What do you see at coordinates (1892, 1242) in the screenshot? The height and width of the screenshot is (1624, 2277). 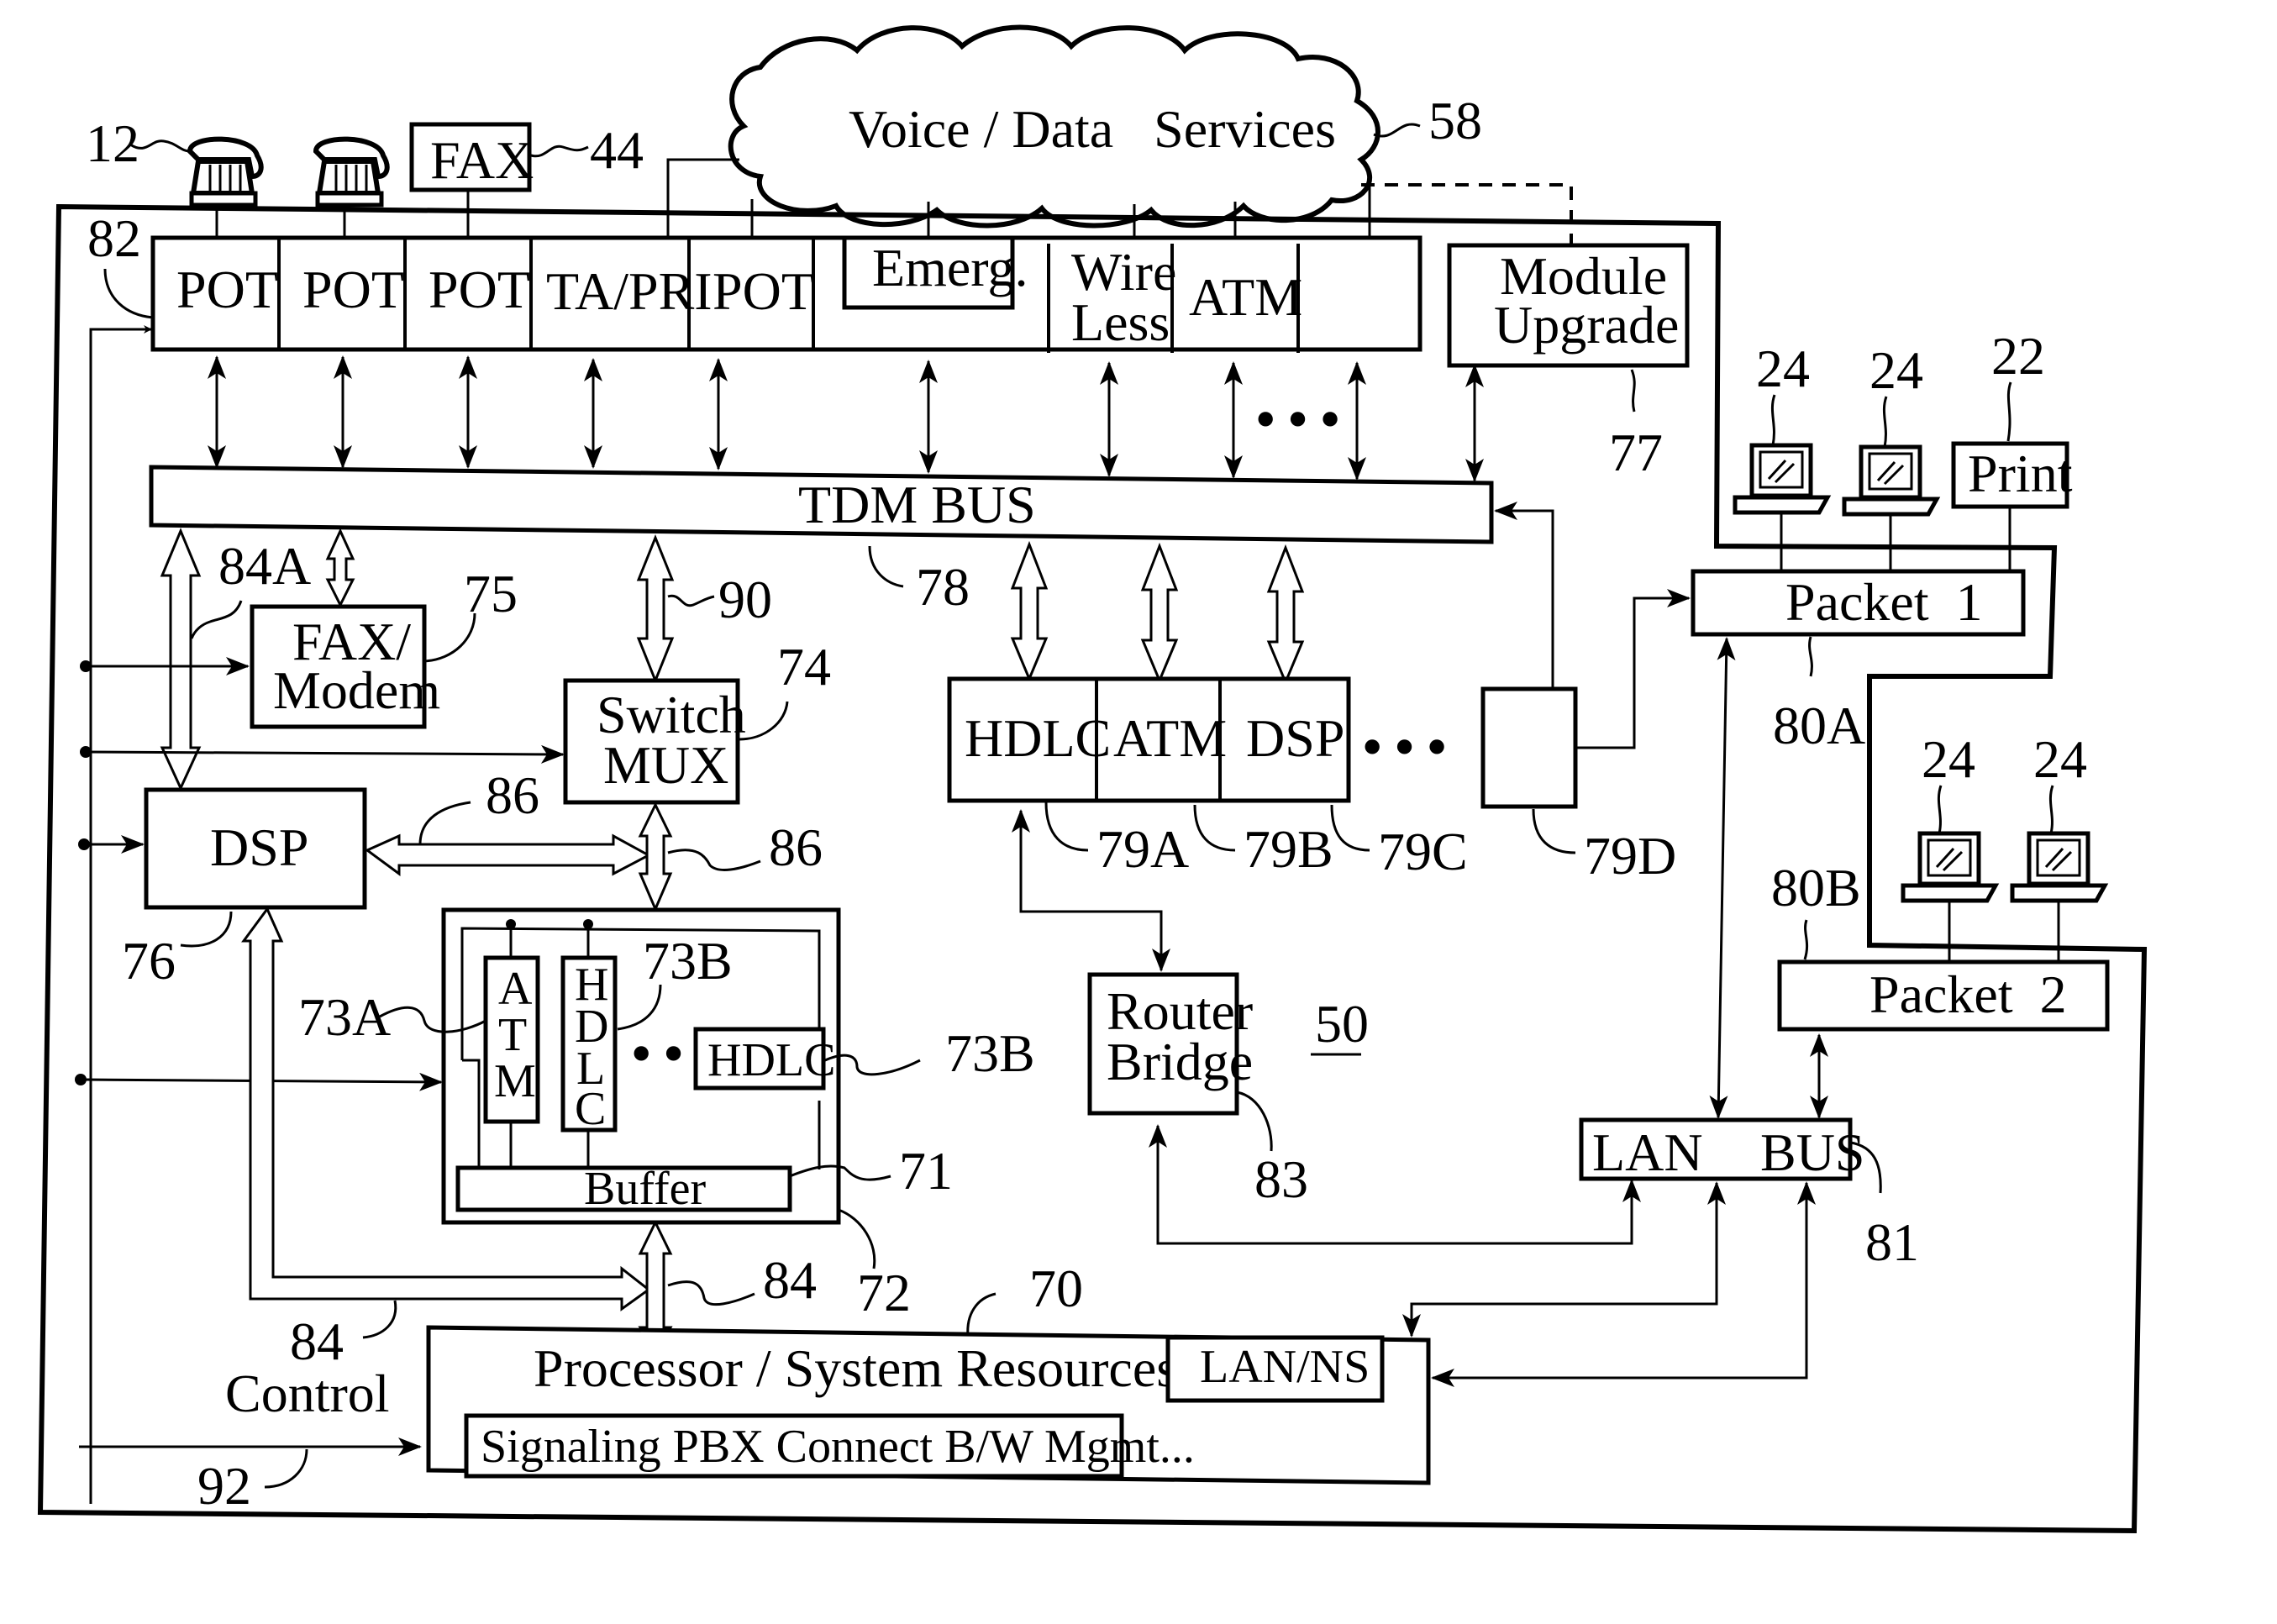 I see `ref-81: 81` at bounding box center [1892, 1242].